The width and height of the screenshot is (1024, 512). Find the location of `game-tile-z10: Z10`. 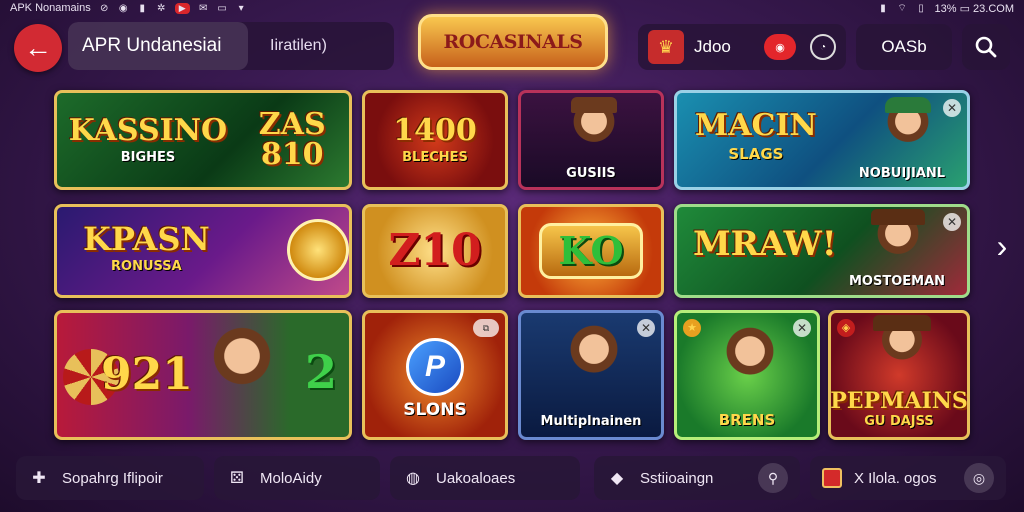

game-tile-z10: Z10 is located at coordinates (435, 251).